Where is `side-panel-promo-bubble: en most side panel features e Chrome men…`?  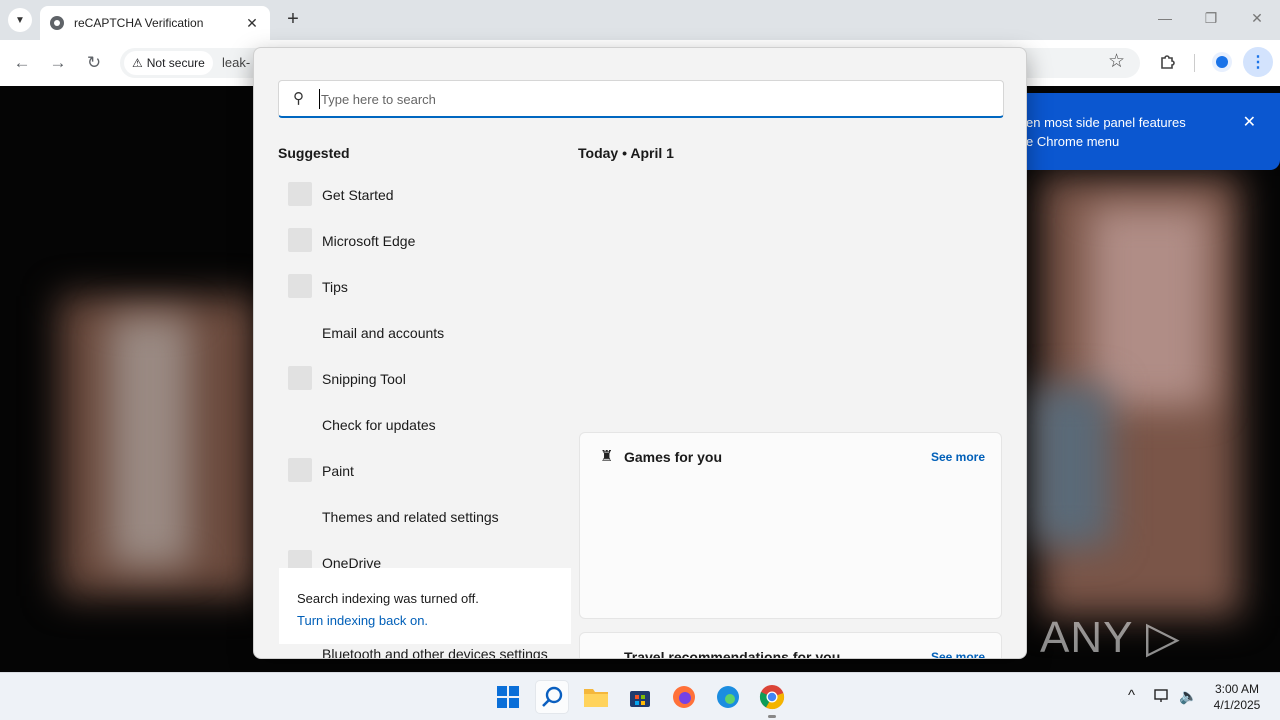 side-panel-promo-bubble: en most side panel features e Chrome men… is located at coordinates (1145, 131).